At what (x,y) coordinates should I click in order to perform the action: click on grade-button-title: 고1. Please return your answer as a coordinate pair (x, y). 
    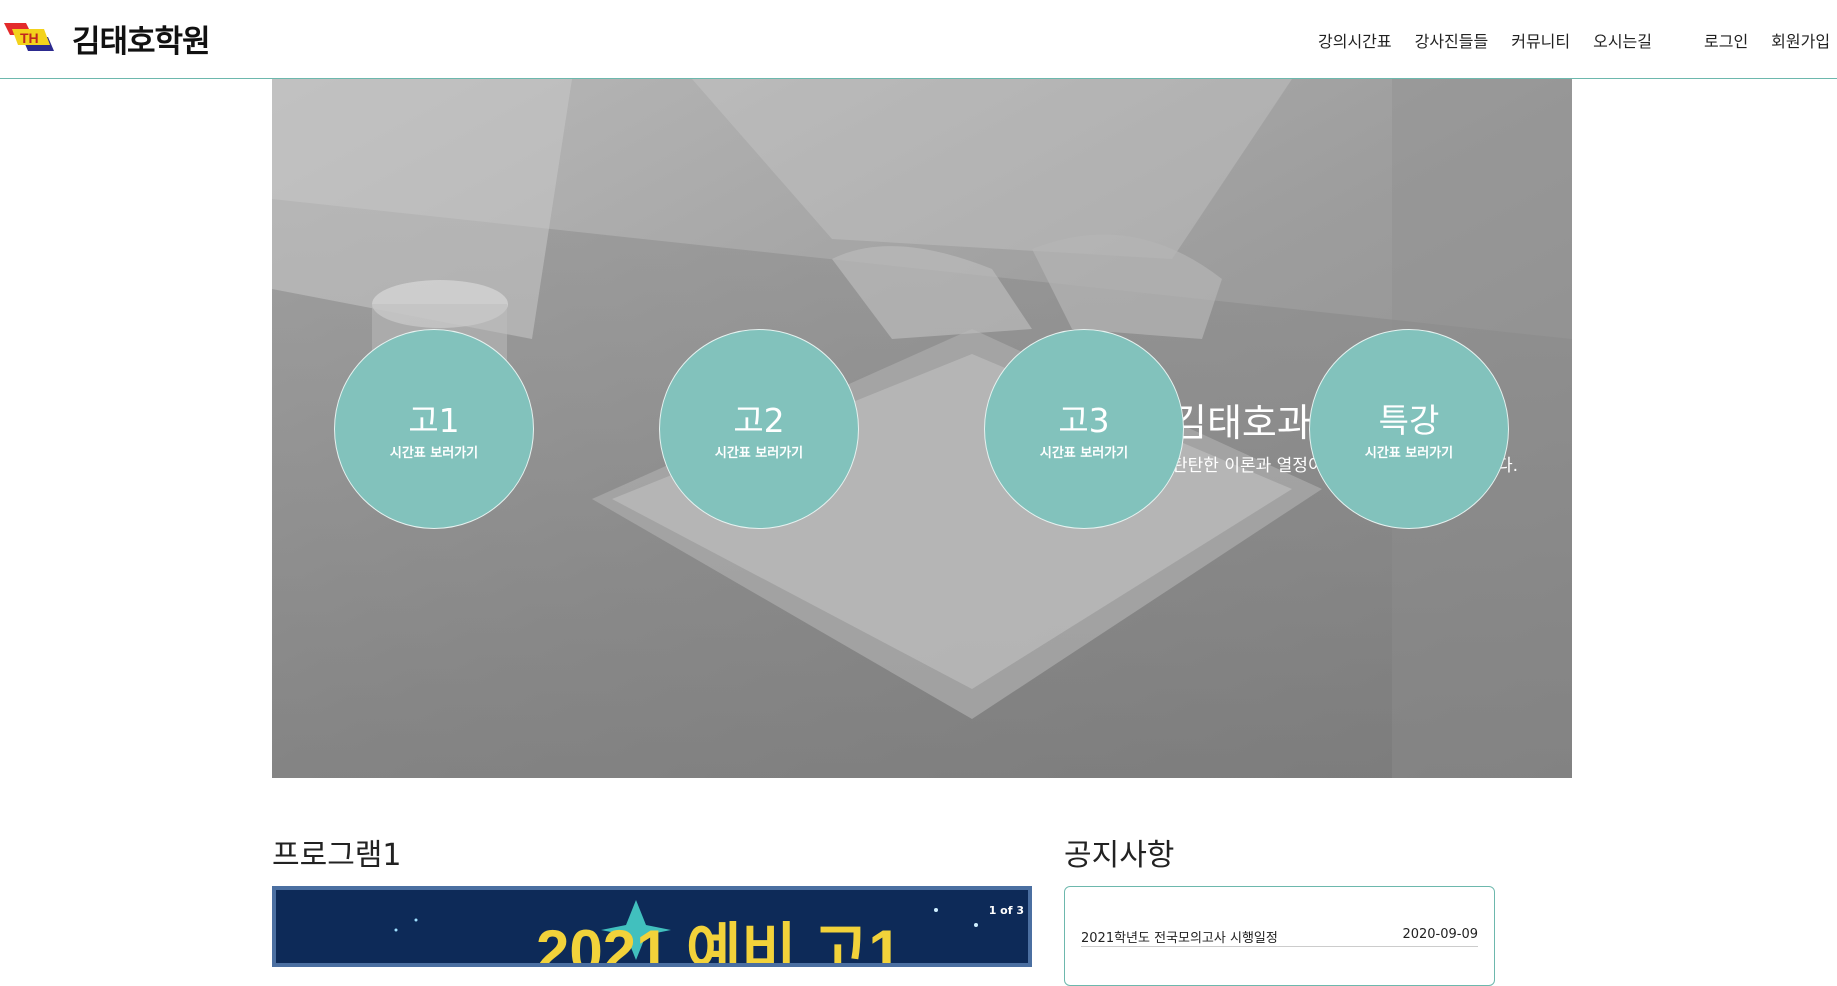
    Looking at the image, I should click on (434, 420).